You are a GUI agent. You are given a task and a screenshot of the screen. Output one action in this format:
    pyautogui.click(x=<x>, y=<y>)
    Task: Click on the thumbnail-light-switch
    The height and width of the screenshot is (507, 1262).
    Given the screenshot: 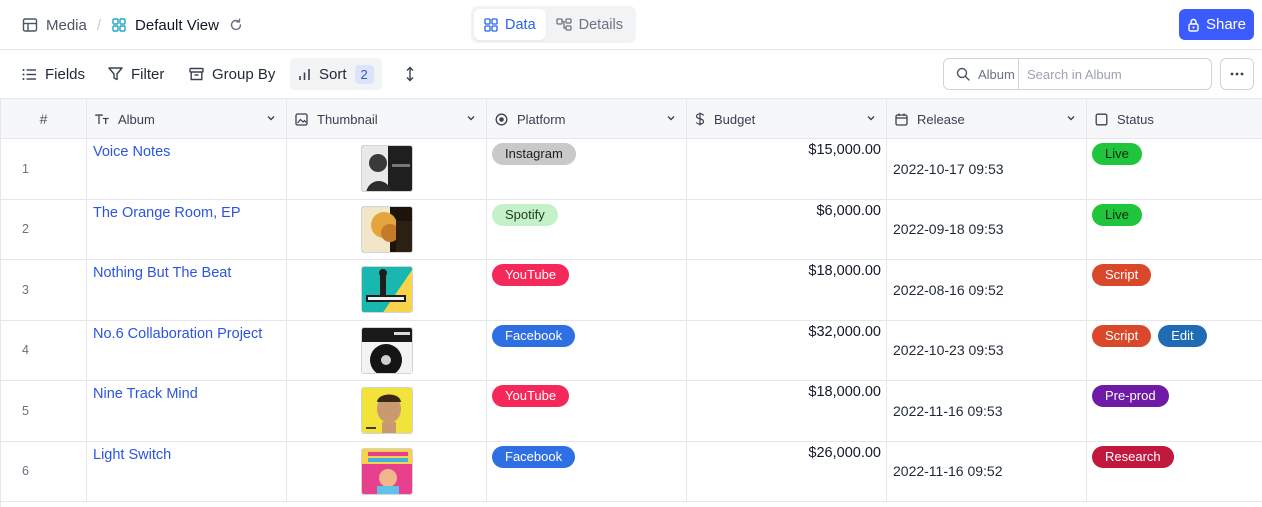 What is the action you would take?
    pyautogui.click(x=386, y=471)
    